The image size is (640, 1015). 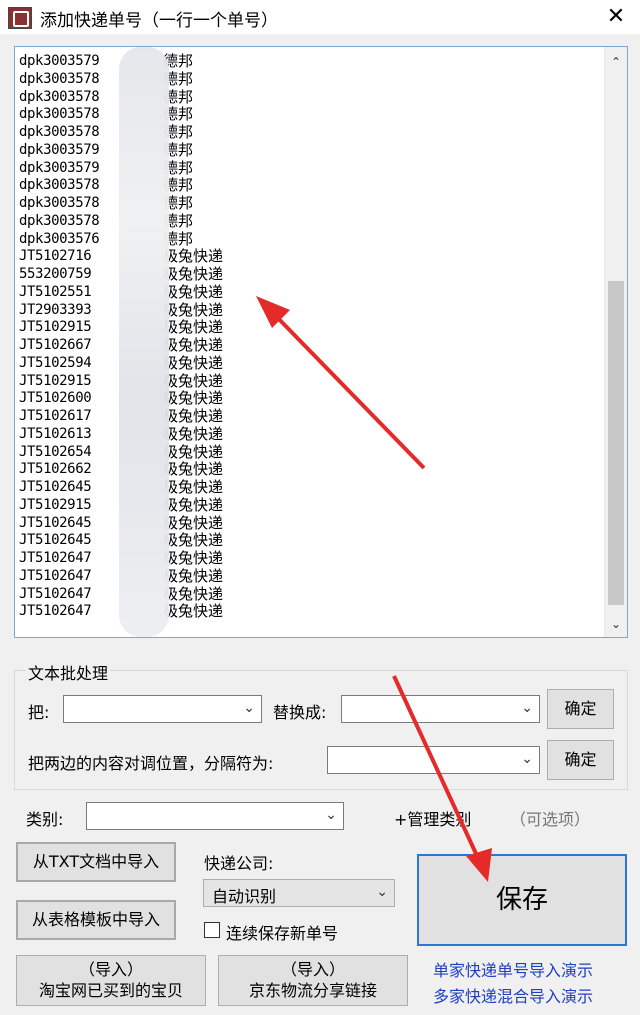 What do you see at coordinates (96, 862) in the screenshot?
I see `import-txt-button: 从TXT文档中导入` at bounding box center [96, 862].